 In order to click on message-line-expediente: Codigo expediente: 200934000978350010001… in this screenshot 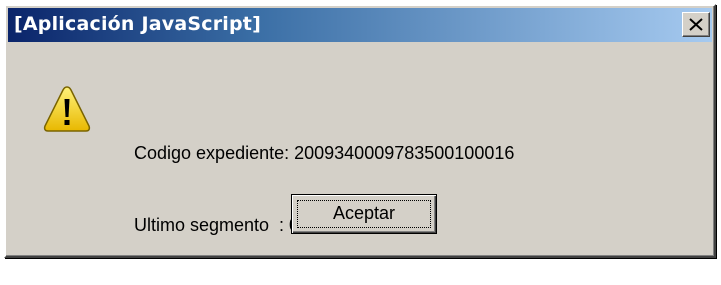, I will do `click(324, 153)`.